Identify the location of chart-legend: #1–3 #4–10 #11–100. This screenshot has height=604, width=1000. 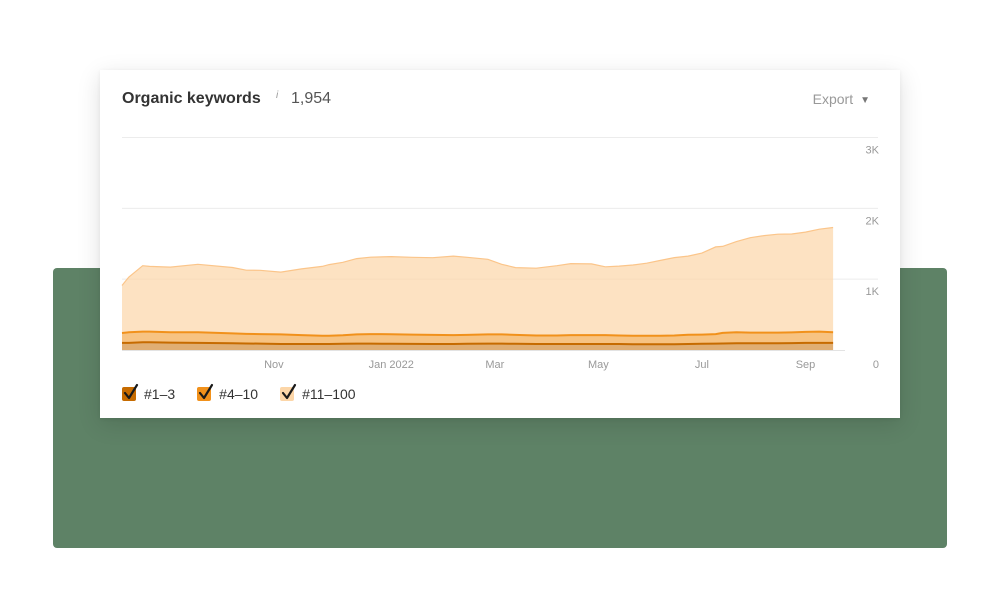
(250, 393).